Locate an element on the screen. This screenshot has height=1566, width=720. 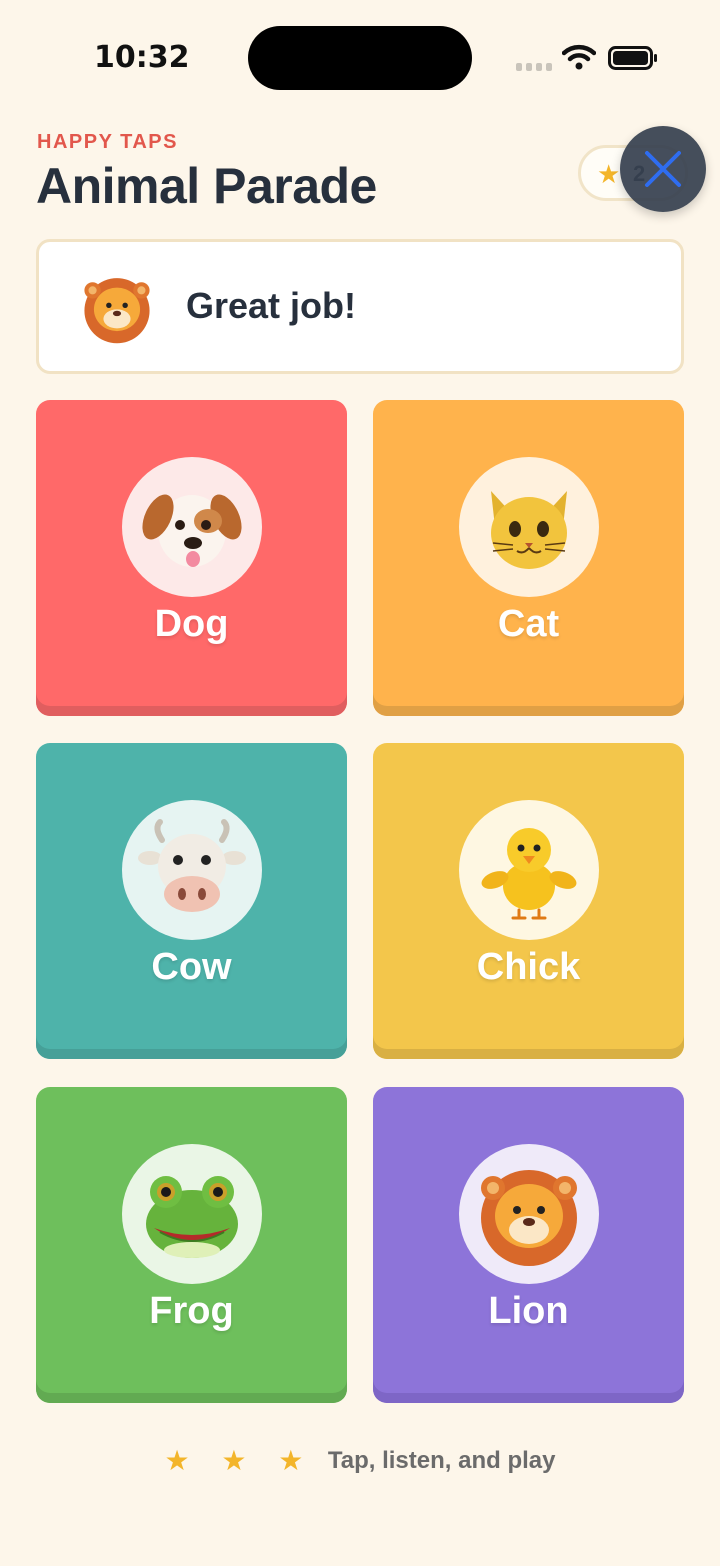
wifi-icon is located at coordinates (579, 57).